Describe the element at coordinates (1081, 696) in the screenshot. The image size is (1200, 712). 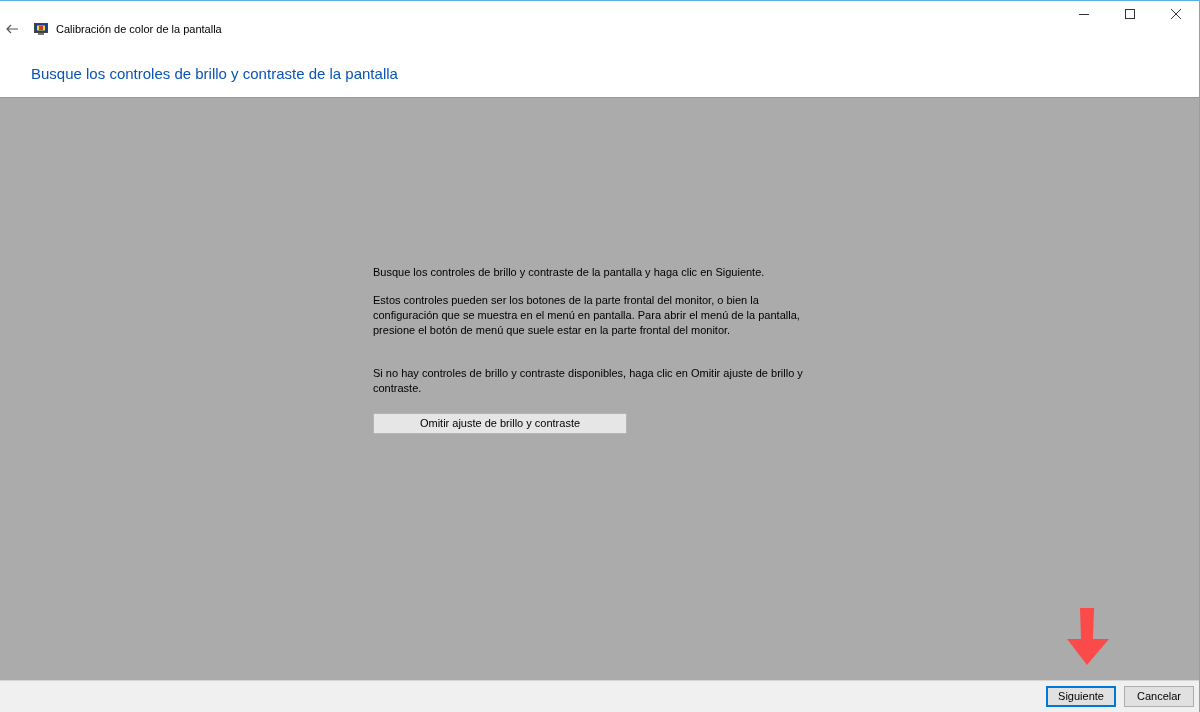
I see `next-button: Siguiente` at that location.